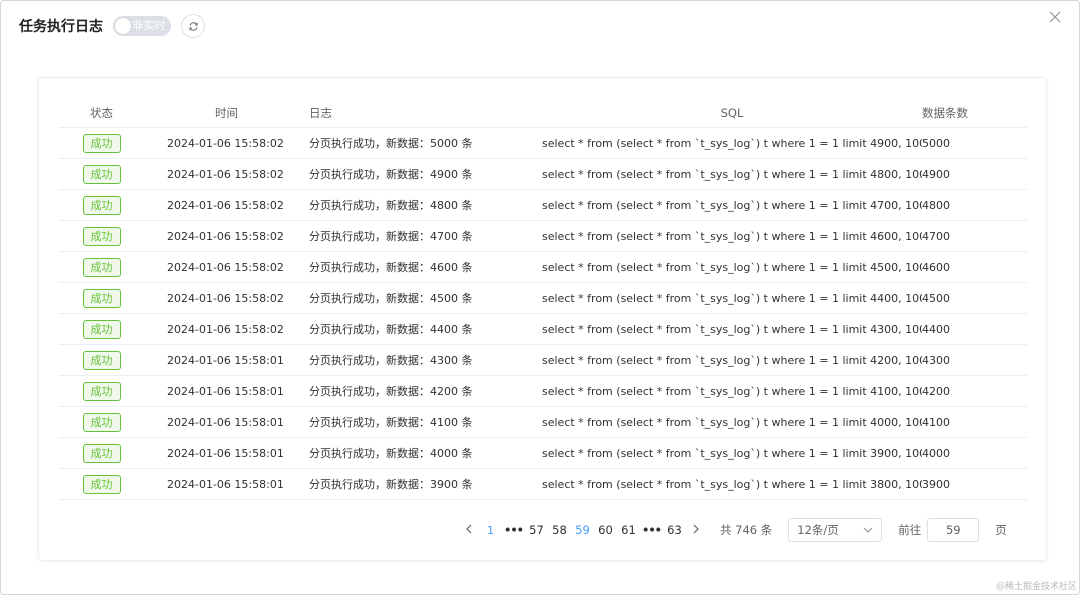 The width and height of the screenshot is (1080, 595). I want to click on count-cell: 4000, so click(974, 453).